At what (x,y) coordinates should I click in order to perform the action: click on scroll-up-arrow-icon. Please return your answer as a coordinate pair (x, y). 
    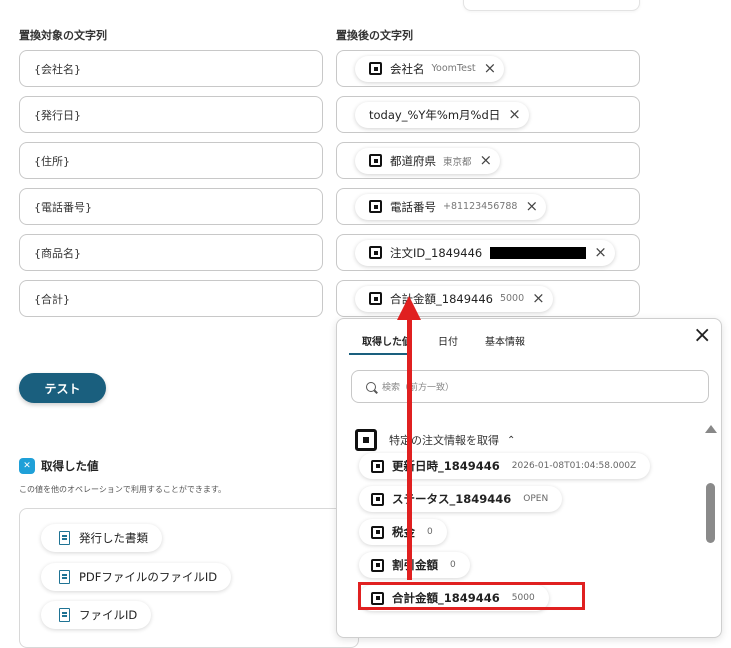
    Looking at the image, I should click on (711, 429).